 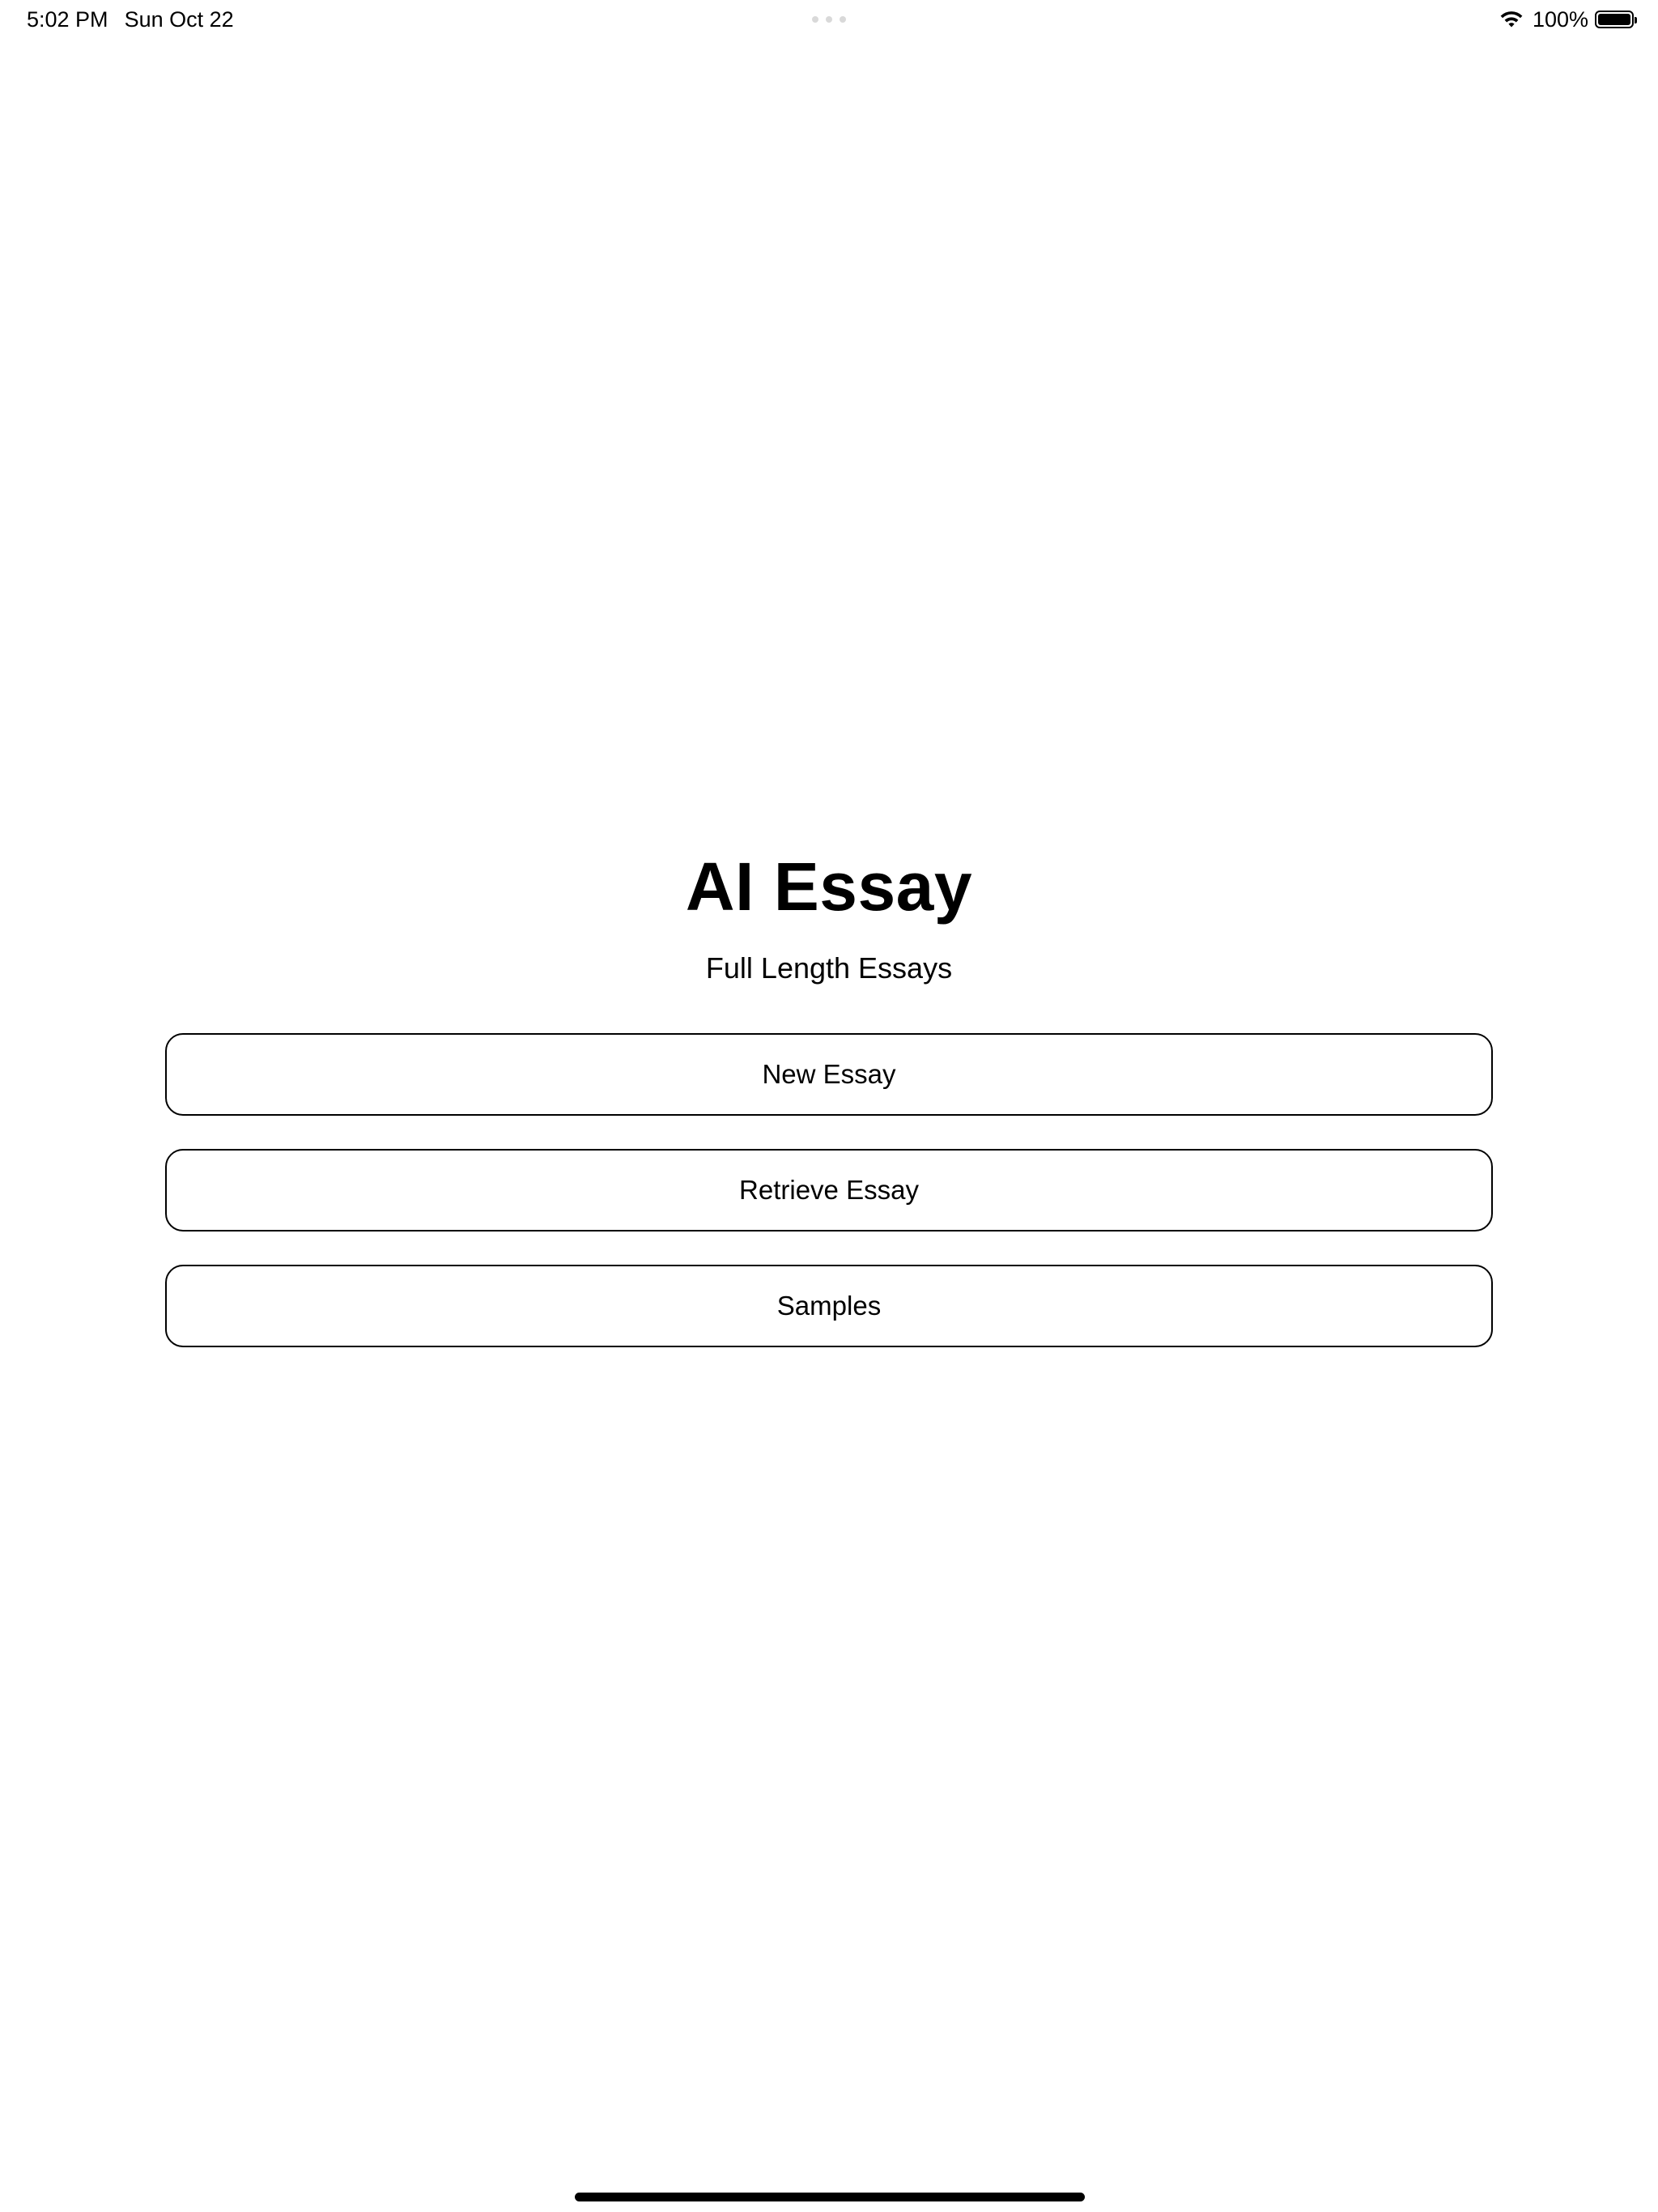 What do you see at coordinates (1511, 19) in the screenshot?
I see `wifi-icon` at bounding box center [1511, 19].